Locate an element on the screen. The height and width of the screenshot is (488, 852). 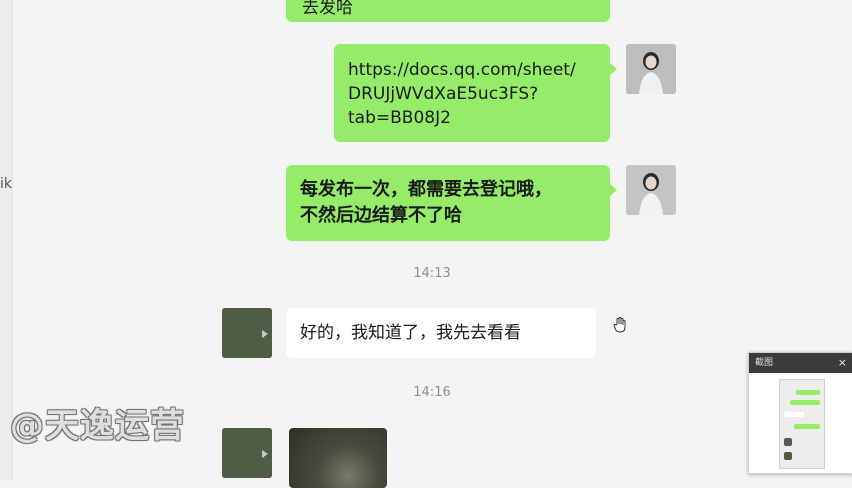
preview-thumbnail is located at coordinates (802, 424).